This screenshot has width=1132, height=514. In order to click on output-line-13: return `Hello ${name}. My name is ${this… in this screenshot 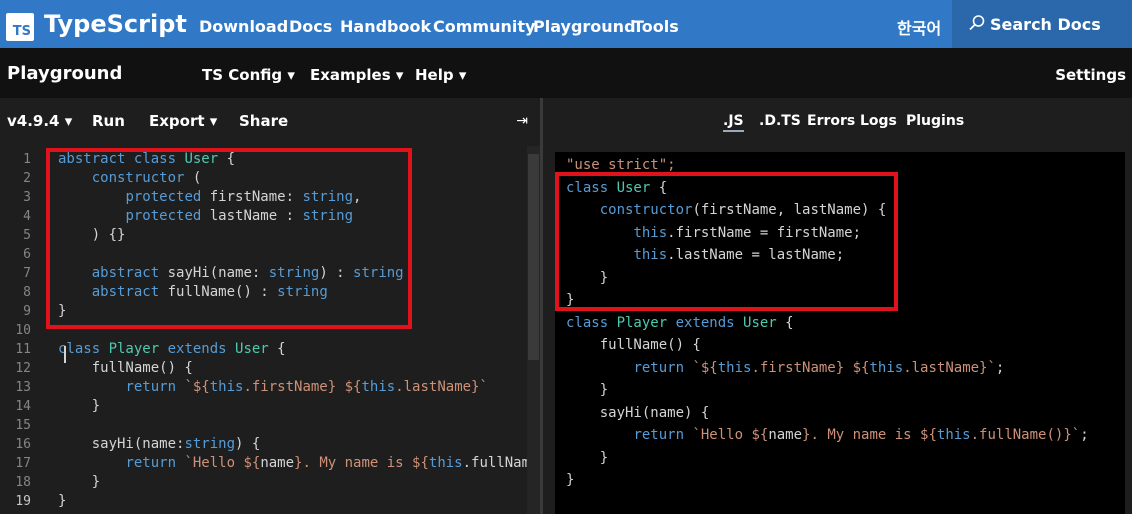, I will do `click(861, 435)`.